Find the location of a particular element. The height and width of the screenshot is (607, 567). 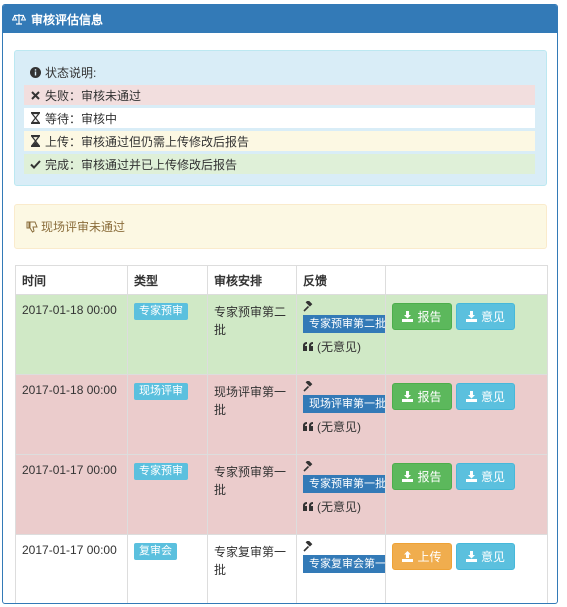

hourglass-icon is located at coordinates (35, 118).